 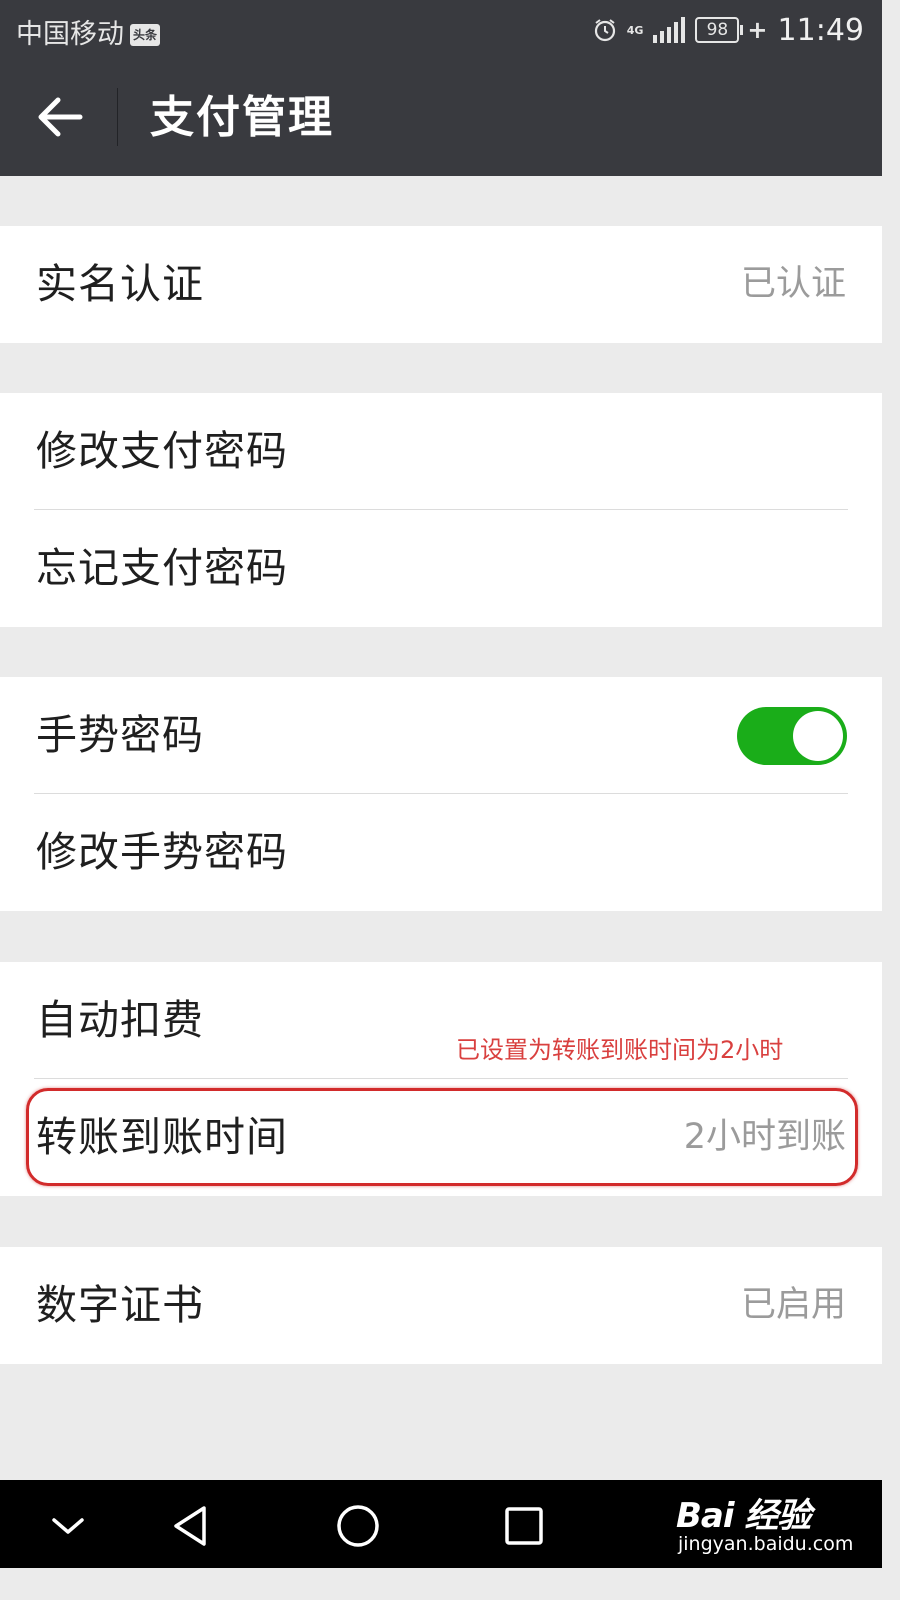 What do you see at coordinates (441, 451) in the screenshot?
I see `list-item-change-pay-password: 修改支付密码` at bounding box center [441, 451].